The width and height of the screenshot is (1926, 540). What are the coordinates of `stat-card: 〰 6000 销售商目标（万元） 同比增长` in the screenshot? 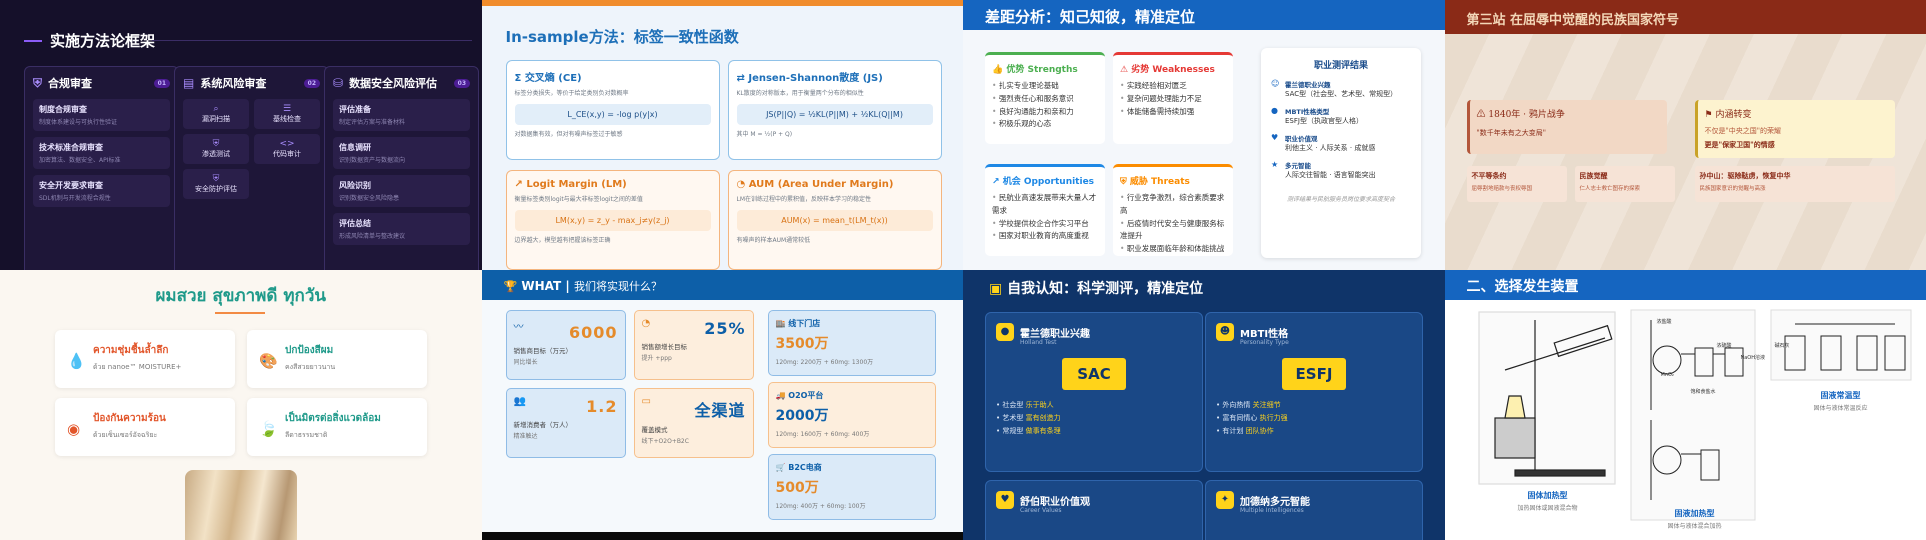 It's located at (565, 345).